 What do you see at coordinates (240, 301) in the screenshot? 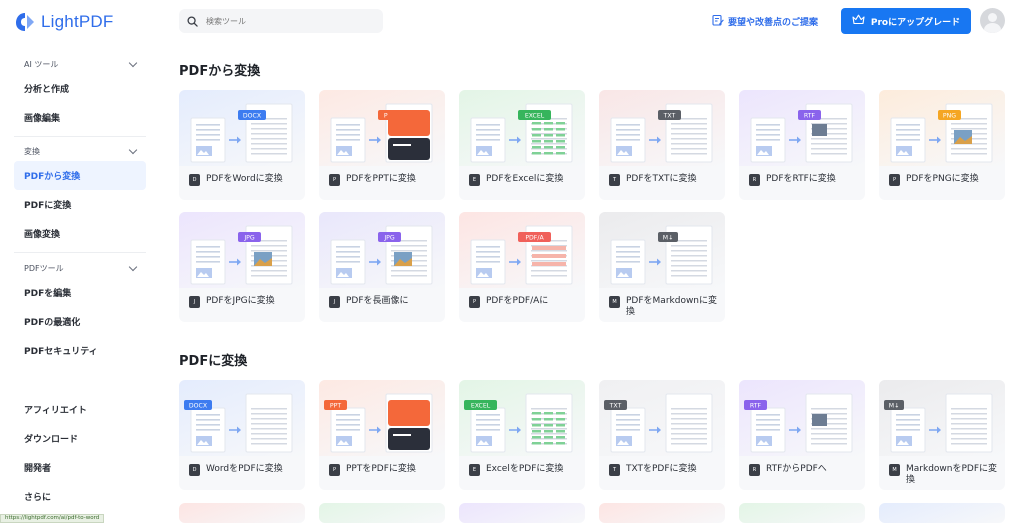
I see `tool-card-label: PDFをJPGに変換` at bounding box center [240, 301].